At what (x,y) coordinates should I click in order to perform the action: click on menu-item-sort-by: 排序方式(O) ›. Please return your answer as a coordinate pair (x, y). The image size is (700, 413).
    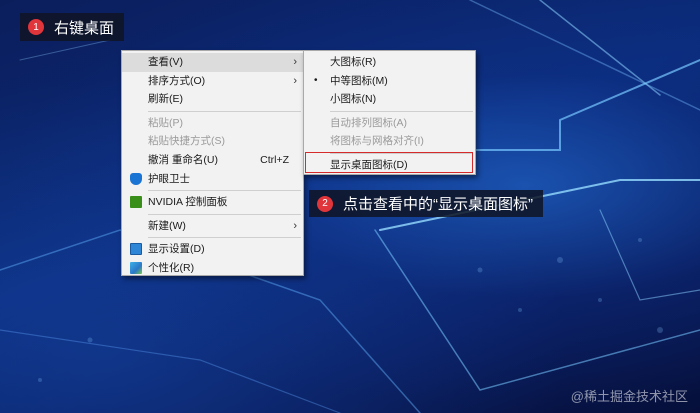
    Looking at the image, I should click on (212, 81).